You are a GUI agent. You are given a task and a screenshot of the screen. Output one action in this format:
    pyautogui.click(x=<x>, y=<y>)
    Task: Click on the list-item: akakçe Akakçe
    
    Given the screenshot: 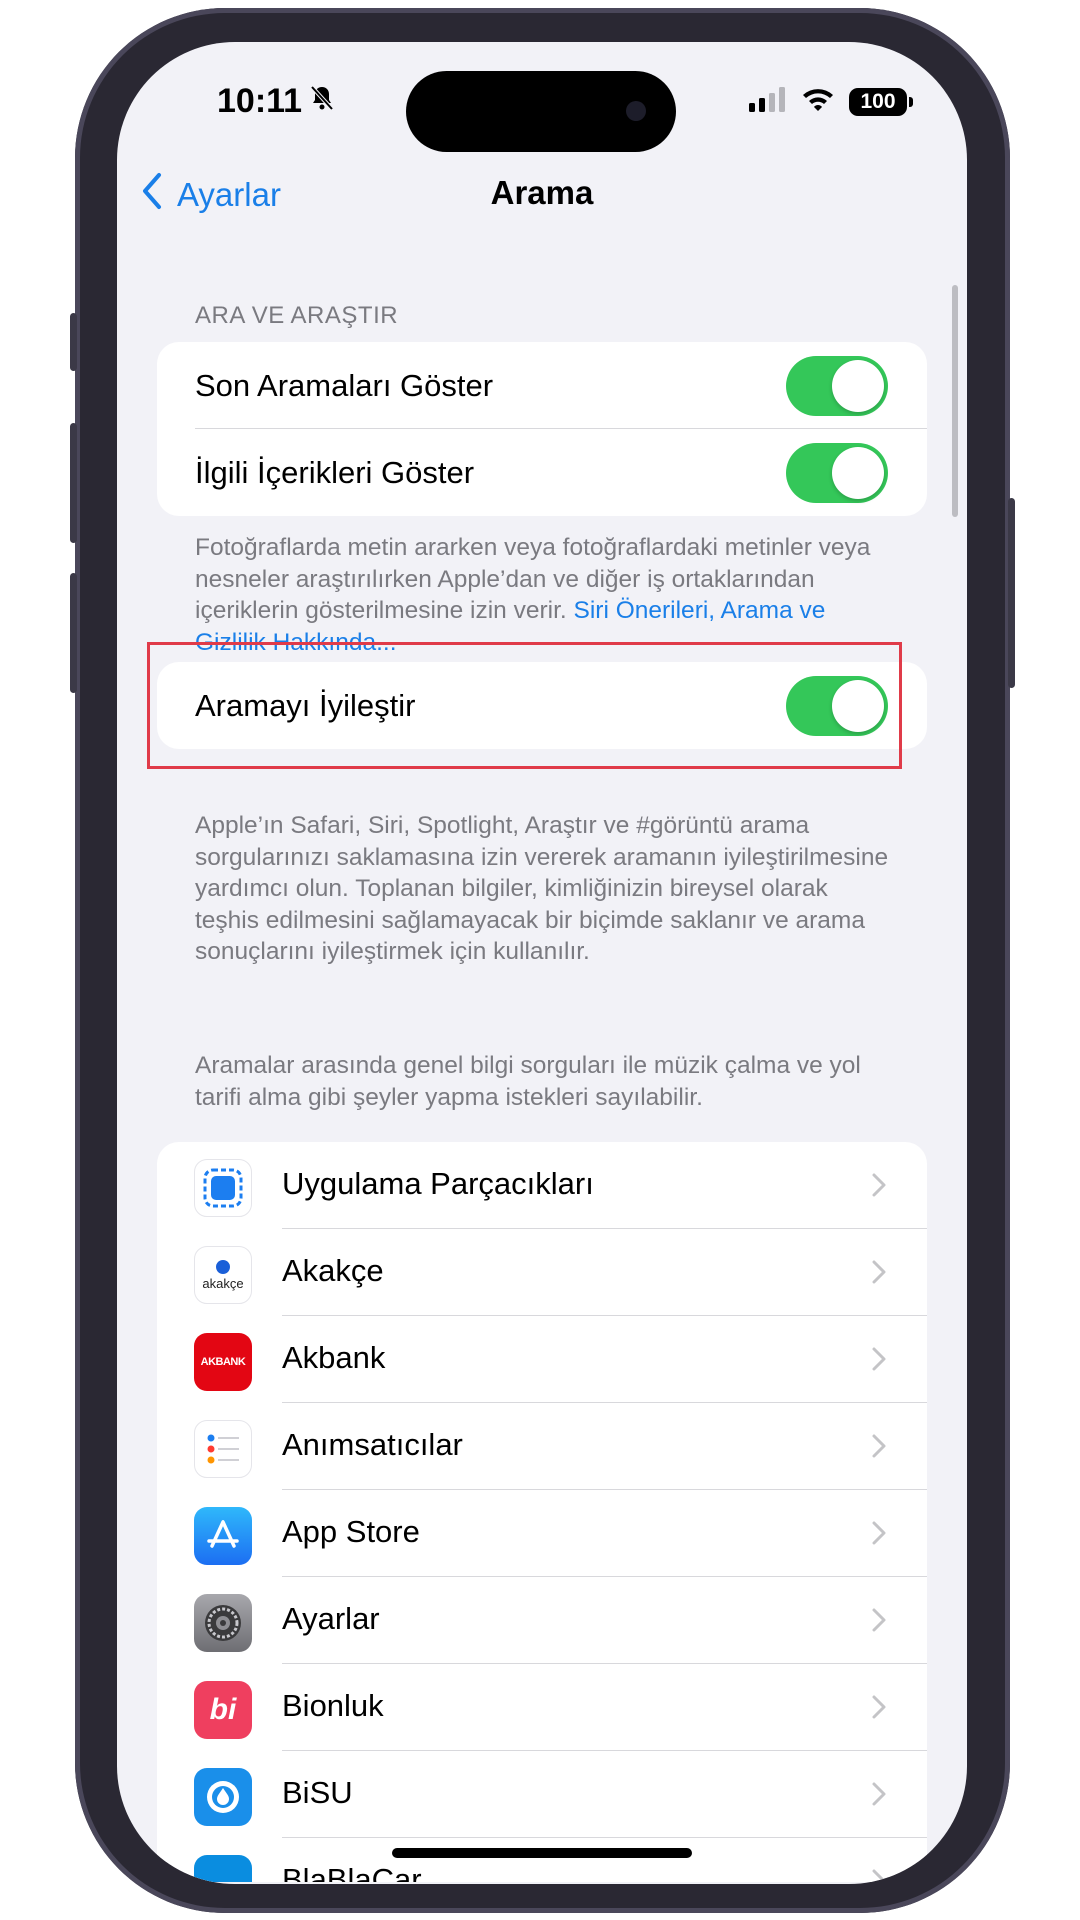 What is the action you would take?
    pyautogui.click(x=542, y=1272)
    